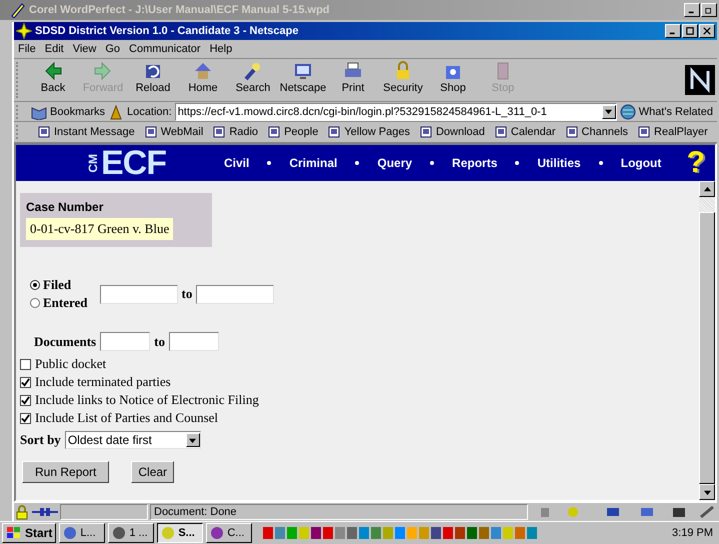 The width and height of the screenshot is (719, 544). What do you see at coordinates (353, 80) in the screenshot?
I see `toolbar-button: Print` at bounding box center [353, 80].